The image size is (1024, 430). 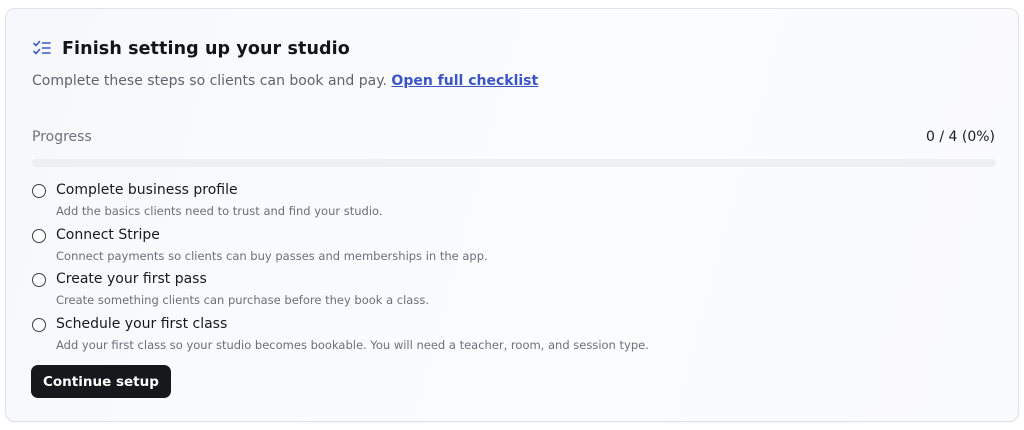 What do you see at coordinates (514, 163) in the screenshot?
I see `progress-bar` at bounding box center [514, 163].